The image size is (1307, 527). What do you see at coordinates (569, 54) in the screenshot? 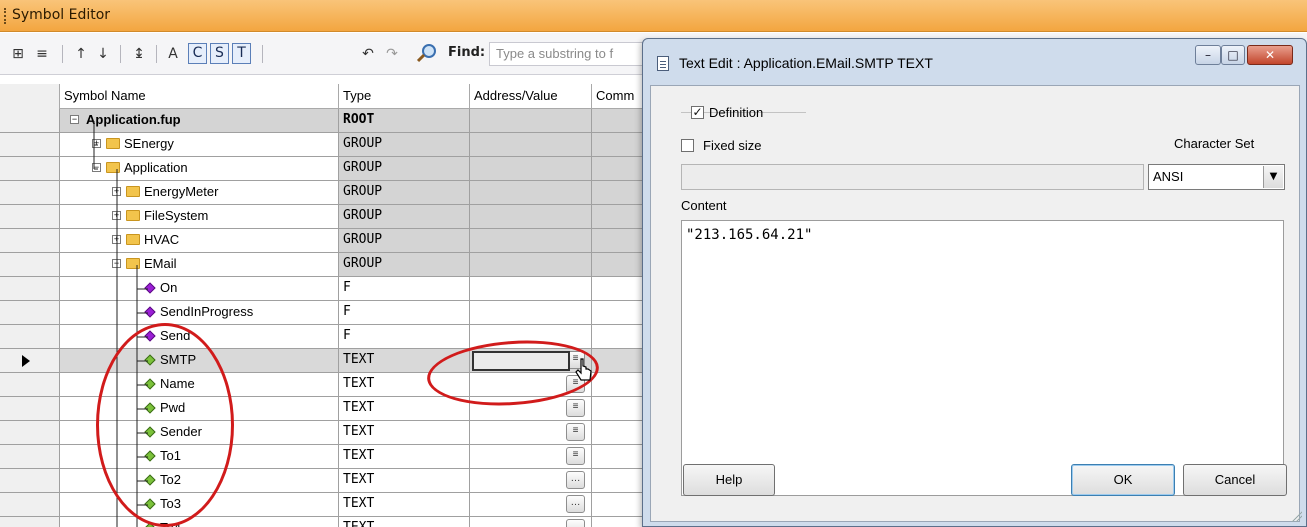
I see `find-input: Type a substring to f` at bounding box center [569, 54].